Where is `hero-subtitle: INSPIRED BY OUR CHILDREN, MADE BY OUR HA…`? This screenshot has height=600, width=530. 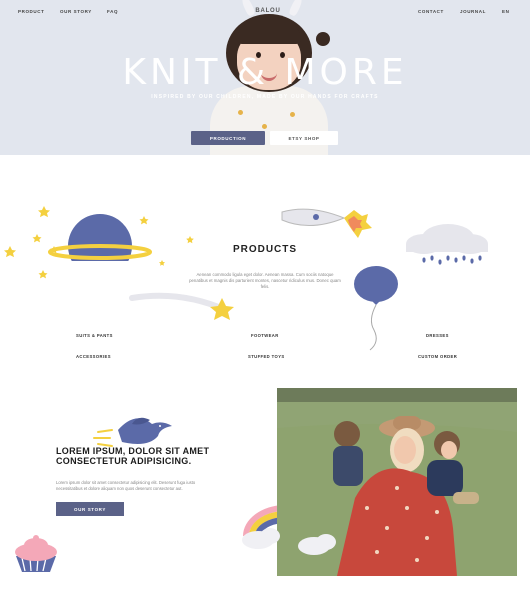 hero-subtitle: INSPIRED BY OUR CHILDREN, MADE BY OUR HA… is located at coordinates (265, 97).